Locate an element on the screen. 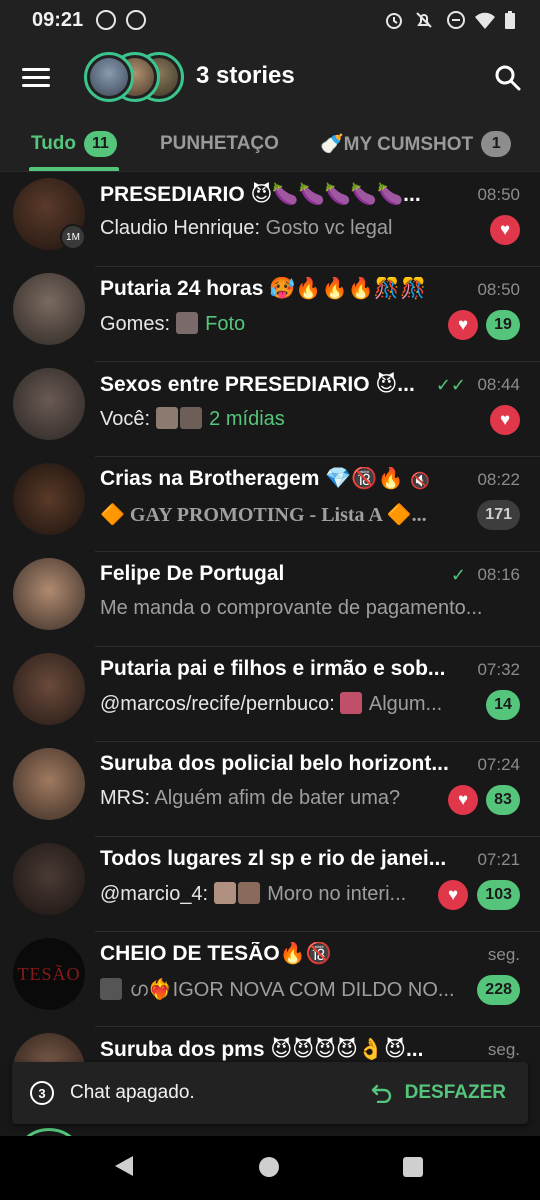 This screenshot has width=540, height=1200. level-badge: 1M is located at coordinates (73, 237).